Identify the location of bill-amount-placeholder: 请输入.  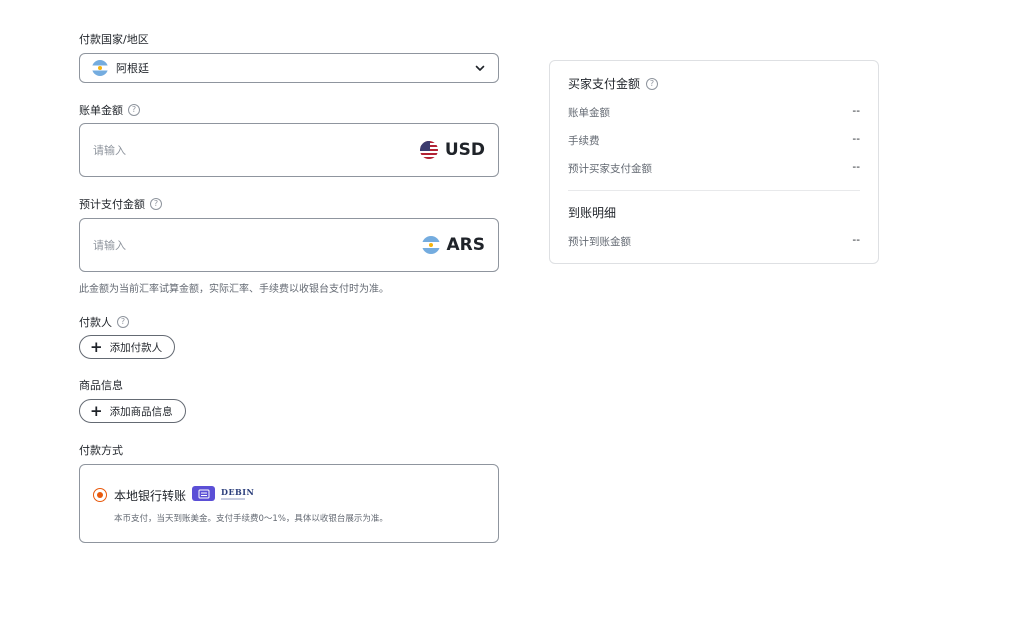
(109, 150).